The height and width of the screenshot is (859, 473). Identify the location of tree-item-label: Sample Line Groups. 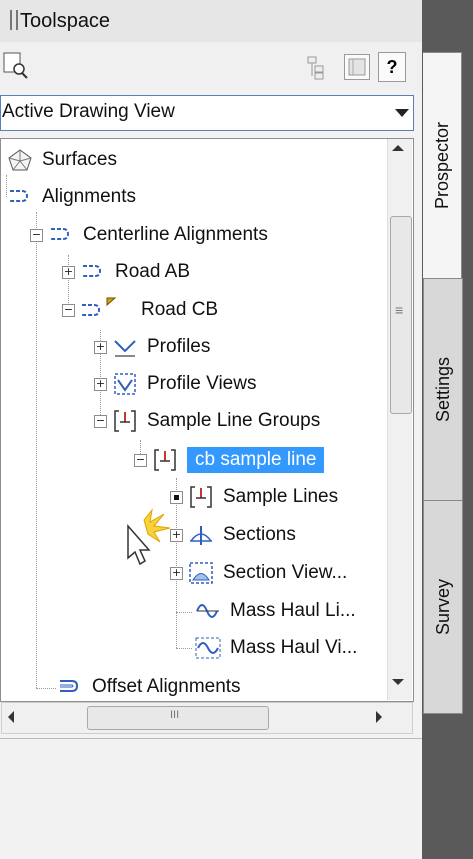
(234, 420).